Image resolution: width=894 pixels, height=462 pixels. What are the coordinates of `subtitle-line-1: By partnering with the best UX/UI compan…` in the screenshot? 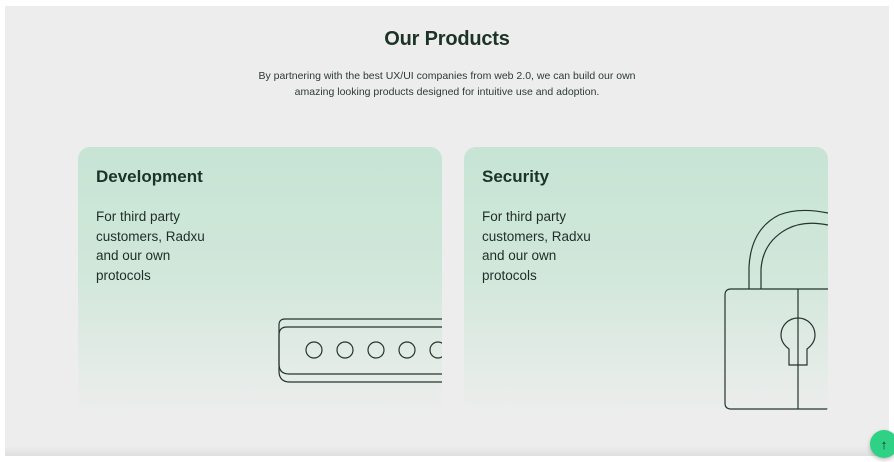 It's located at (447, 76).